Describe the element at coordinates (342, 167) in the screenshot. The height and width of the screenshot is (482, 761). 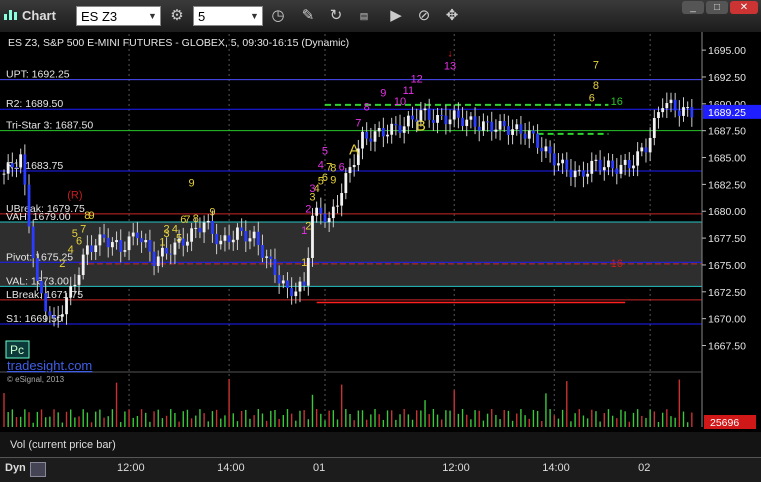
I see `countdown-label: 6` at that location.